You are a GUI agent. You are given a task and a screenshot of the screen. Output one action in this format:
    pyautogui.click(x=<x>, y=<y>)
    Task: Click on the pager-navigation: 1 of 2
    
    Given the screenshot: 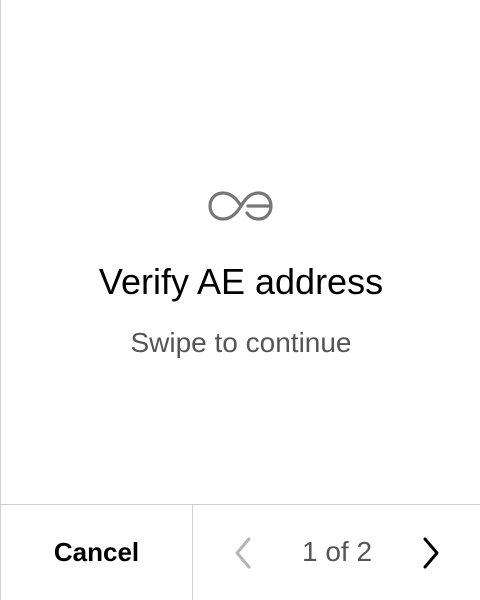 What is the action you would take?
    pyautogui.click(x=336, y=552)
    